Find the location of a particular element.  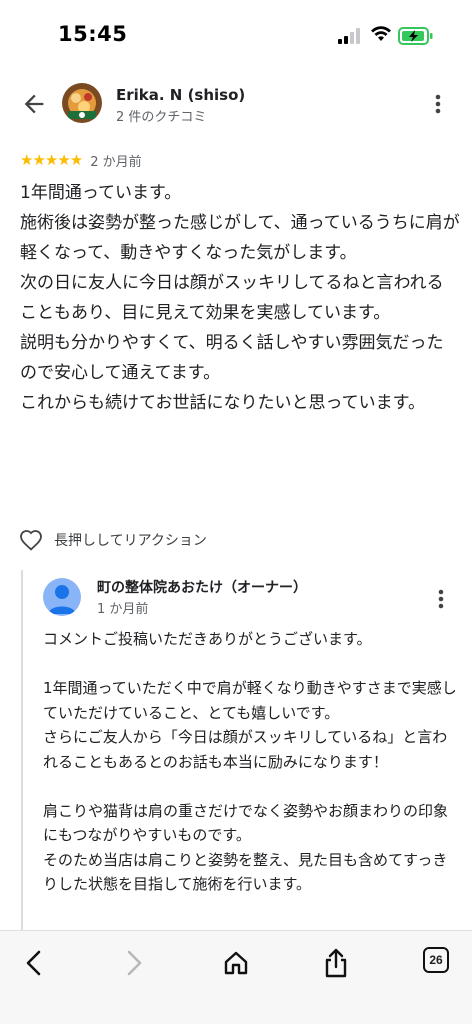

forward-button is located at coordinates (134, 963).